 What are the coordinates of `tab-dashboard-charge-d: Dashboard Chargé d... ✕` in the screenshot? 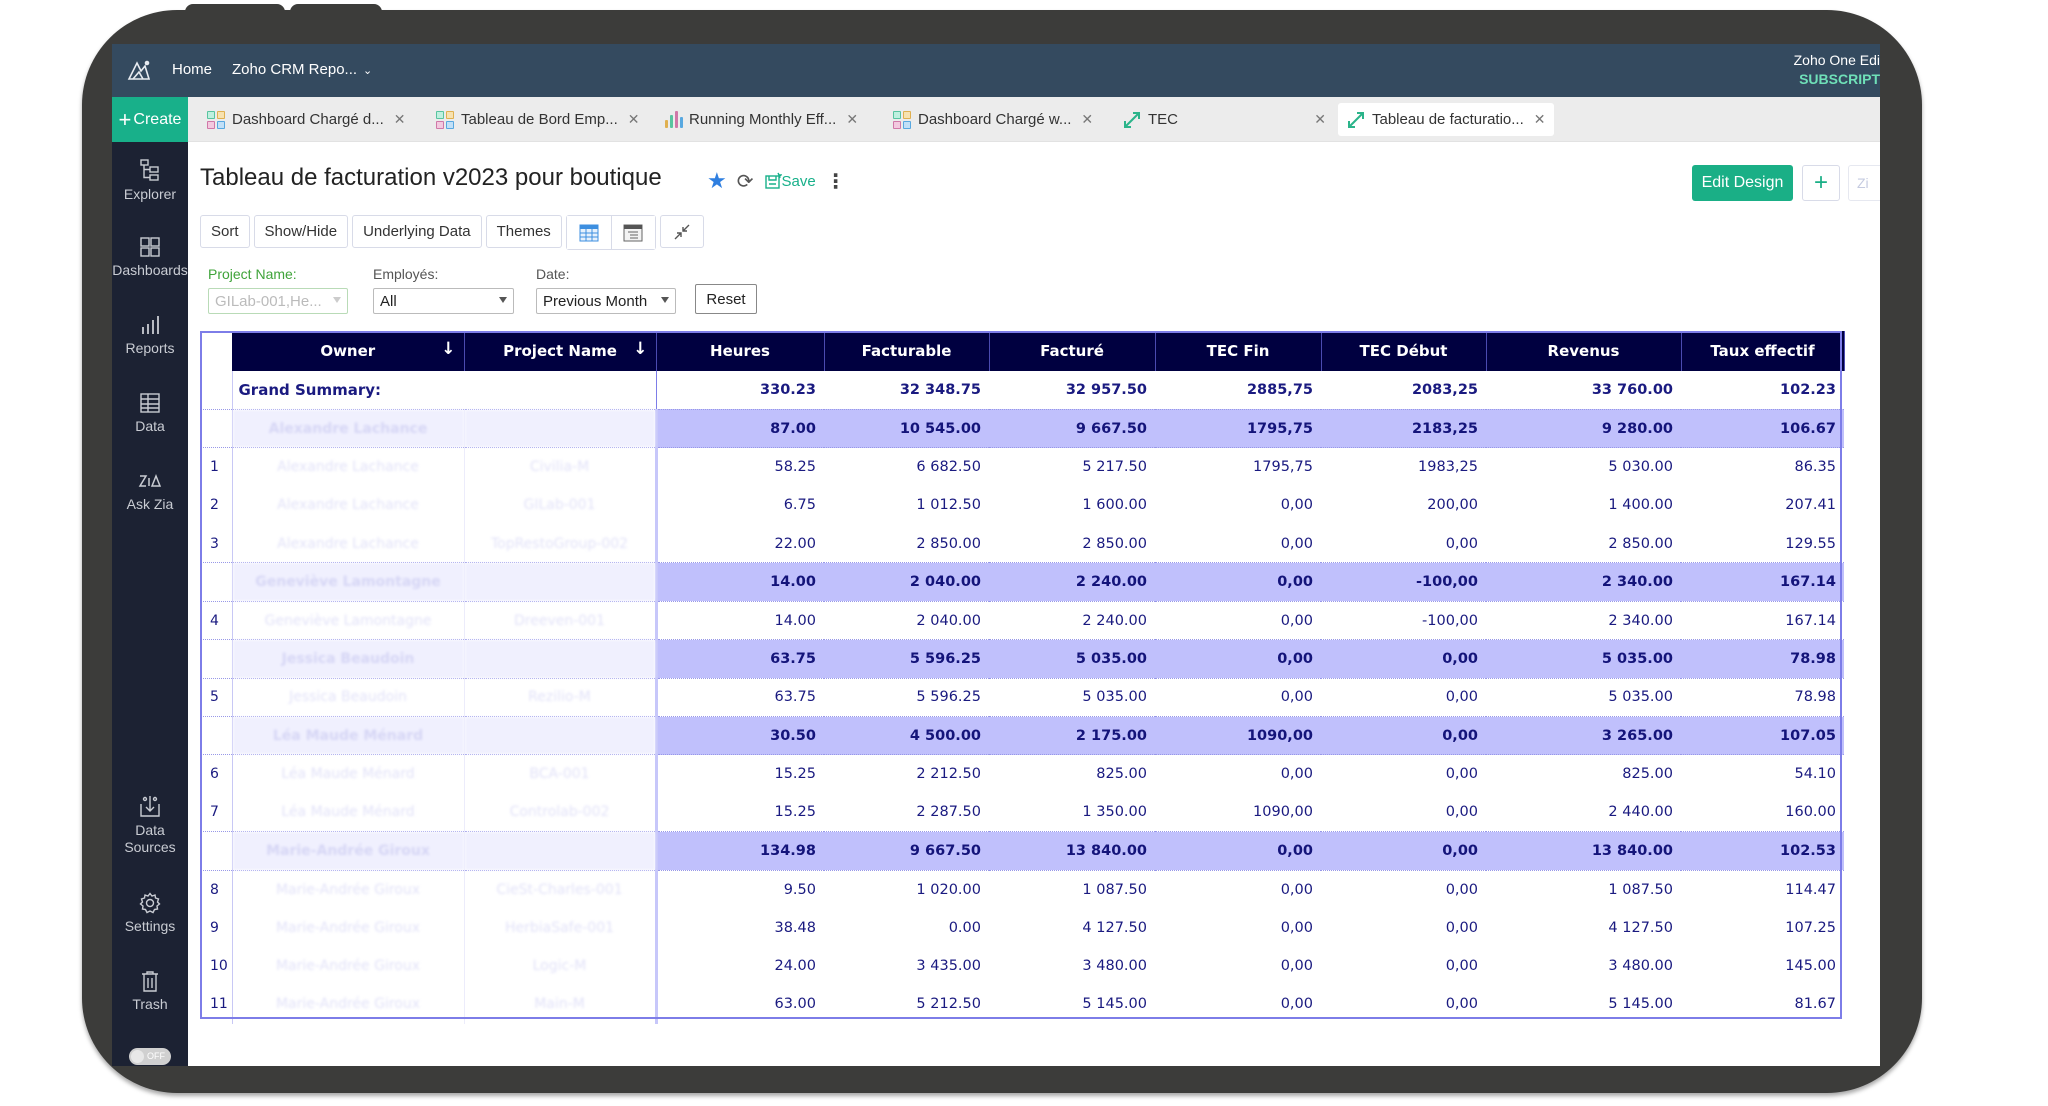 It's located at (306, 119).